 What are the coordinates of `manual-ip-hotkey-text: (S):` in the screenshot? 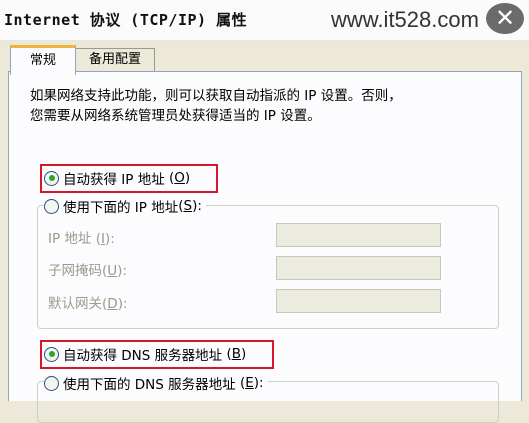 It's located at (190, 206).